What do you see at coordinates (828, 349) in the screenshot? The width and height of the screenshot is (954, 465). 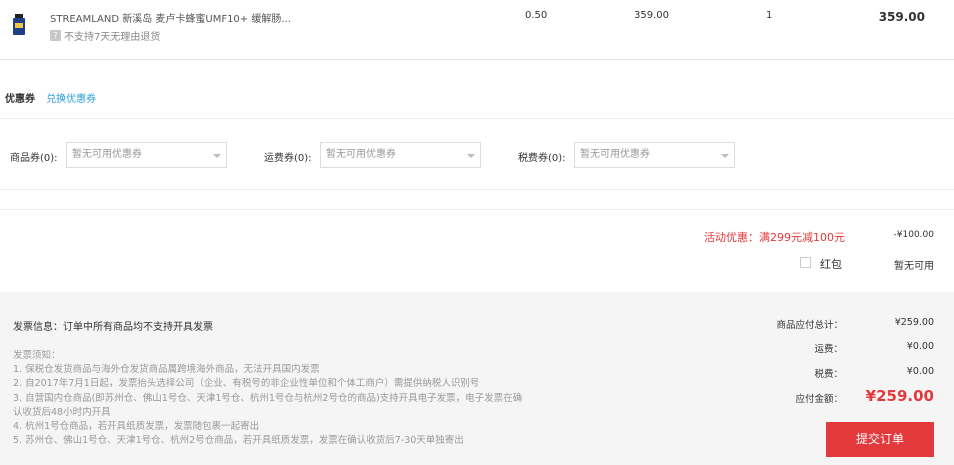 I see `shipping-label: 运费：` at bounding box center [828, 349].